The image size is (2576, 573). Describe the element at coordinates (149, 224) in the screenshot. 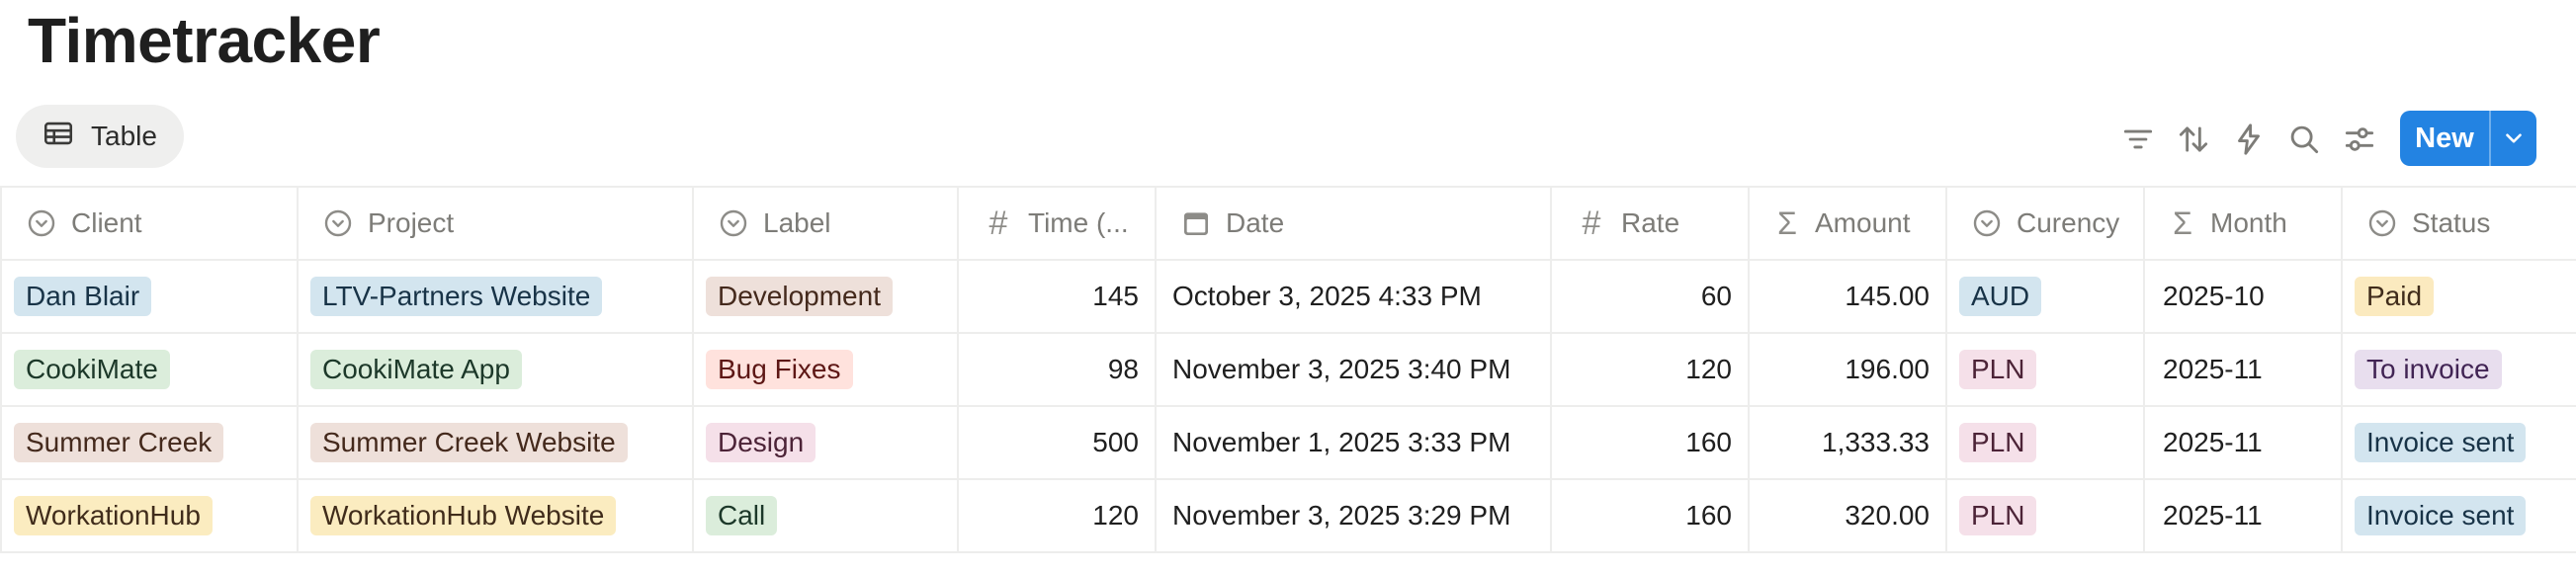

I see `column-header-client: Client` at that location.